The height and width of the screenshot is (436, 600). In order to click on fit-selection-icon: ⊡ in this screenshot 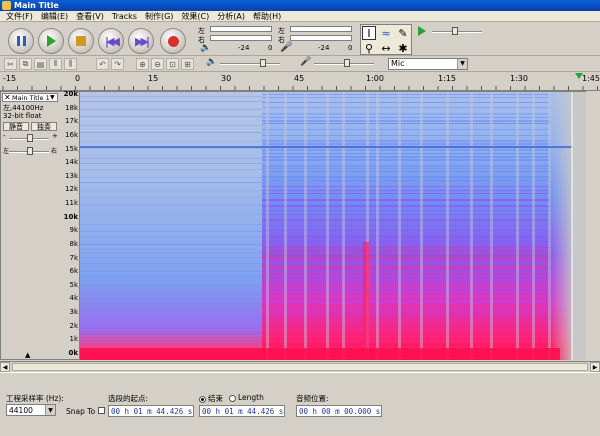, I will do `click(172, 64)`.